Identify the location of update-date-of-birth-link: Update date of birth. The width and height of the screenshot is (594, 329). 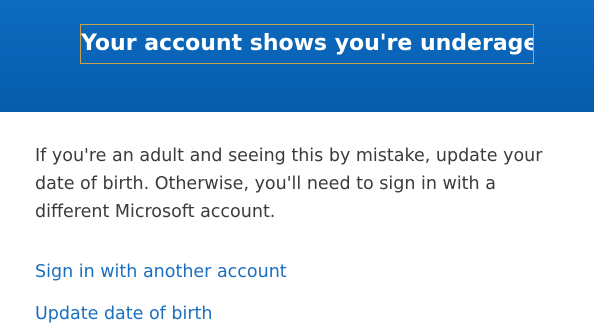
(124, 314).